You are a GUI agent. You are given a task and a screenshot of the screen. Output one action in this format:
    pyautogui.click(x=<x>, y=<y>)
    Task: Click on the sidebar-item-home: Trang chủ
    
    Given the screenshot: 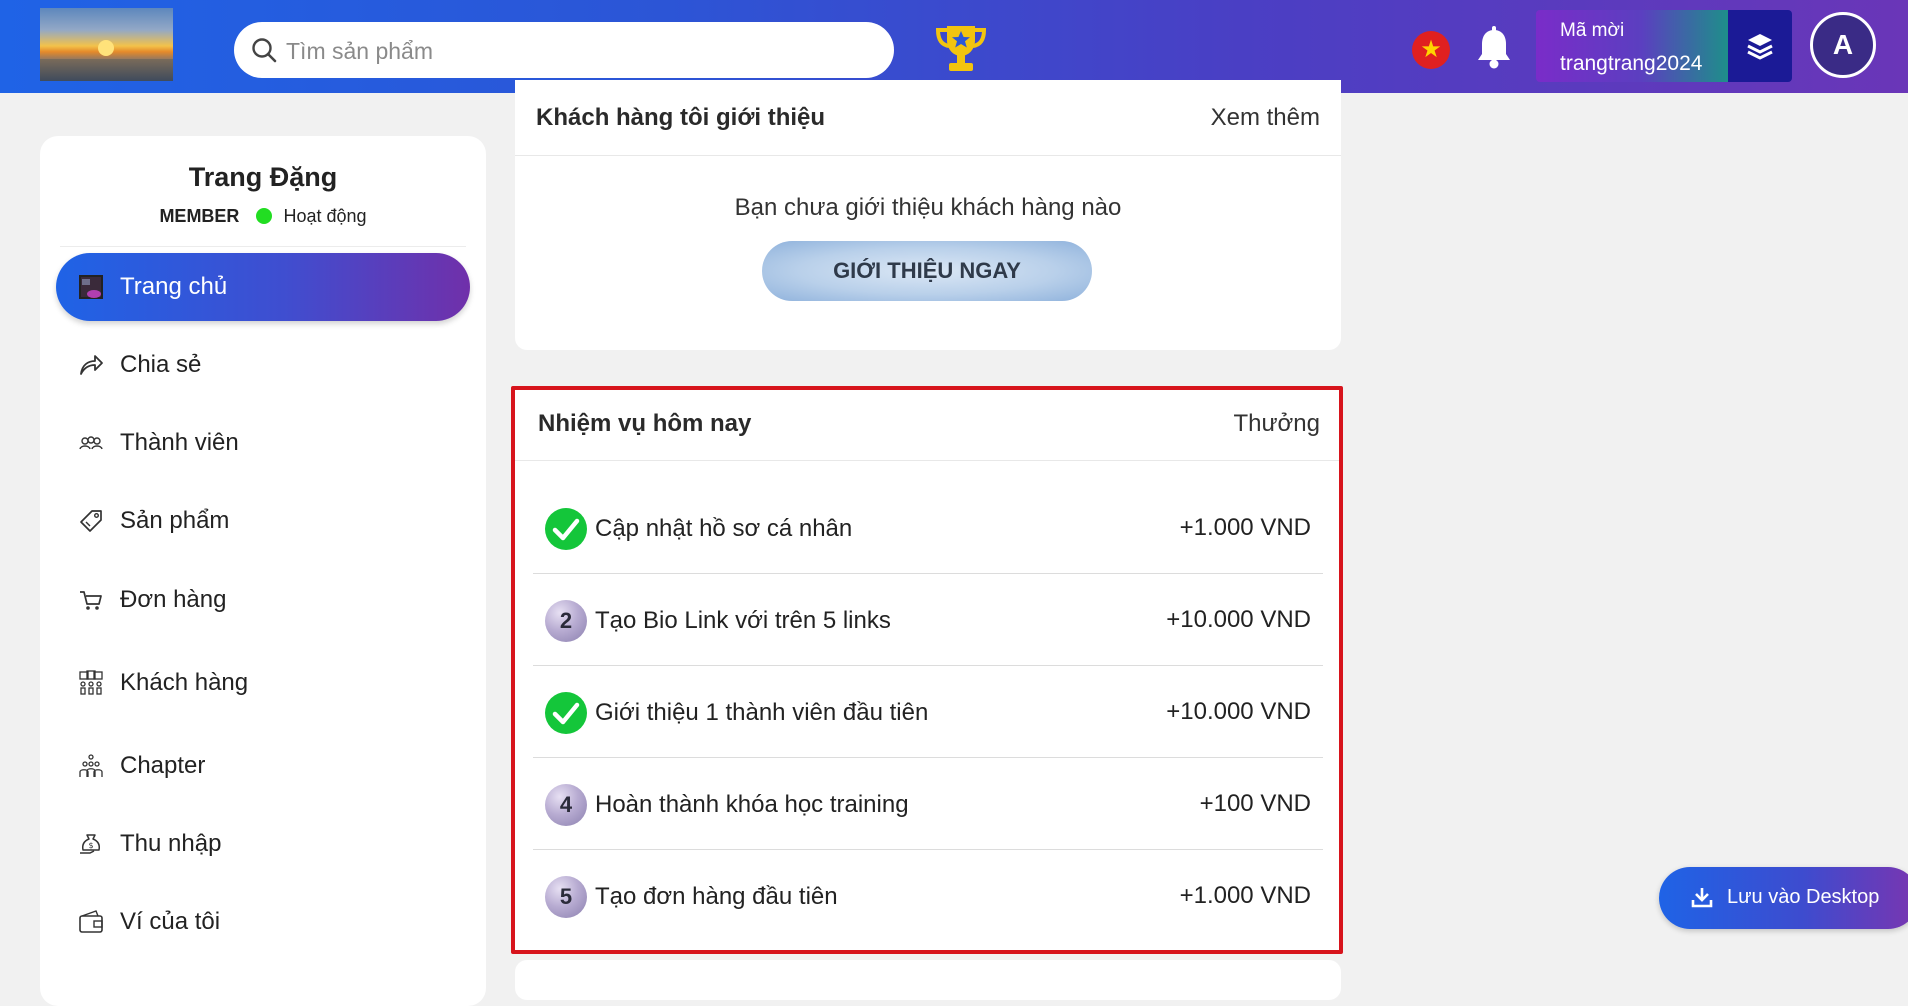 What is the action you would take?
    pyautogui.click(x=263, y=287)
    